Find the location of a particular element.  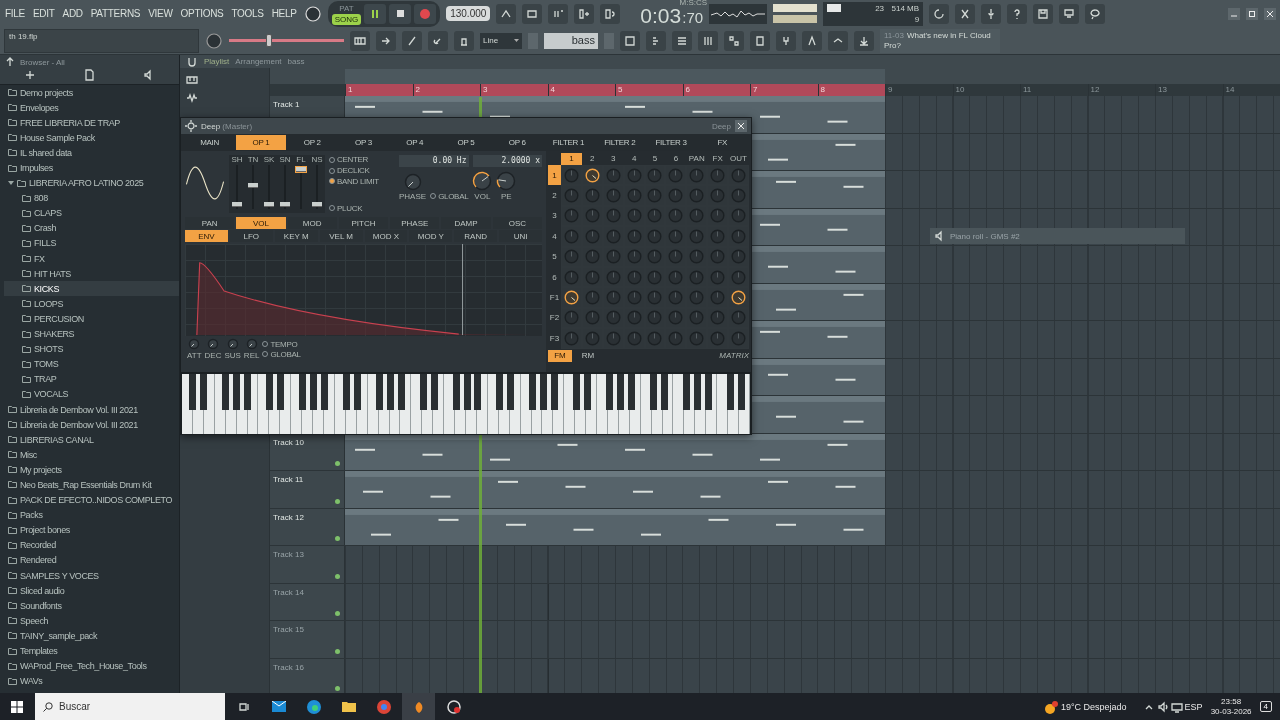

matrix-row-header: 2 is located at coordinates (554, 195).